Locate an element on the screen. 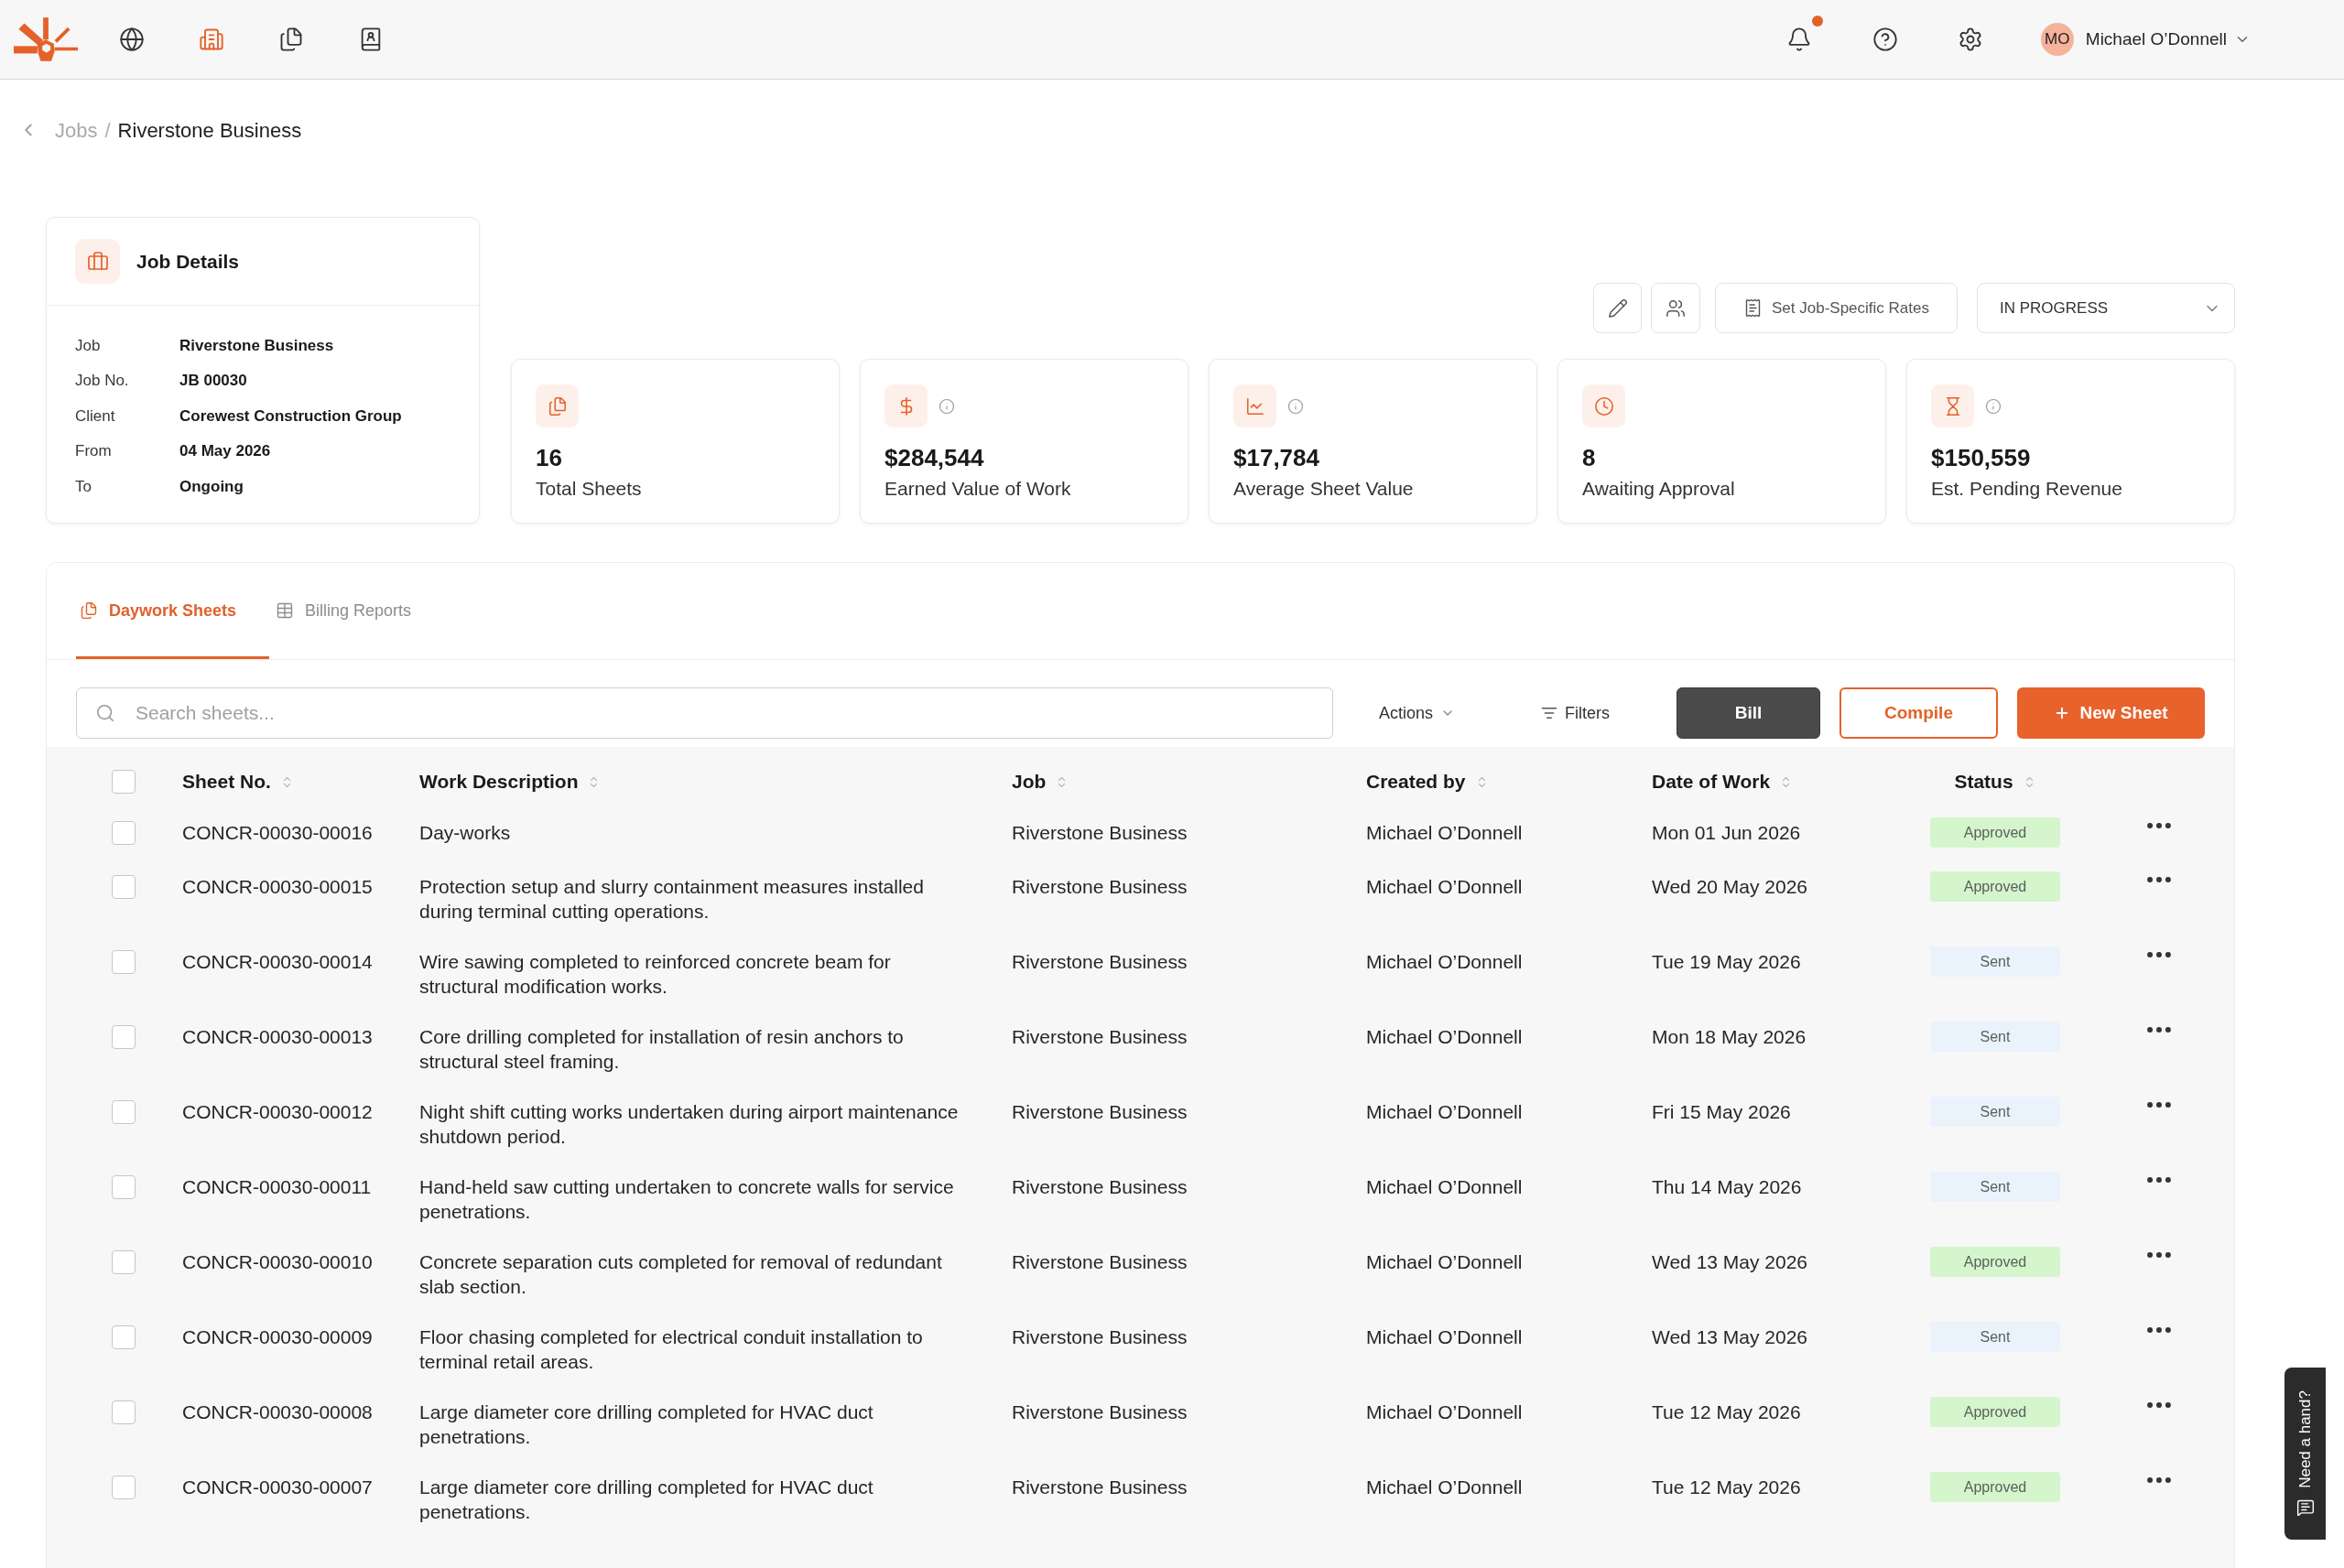  globe-icon is located at coordinates (132, 40).